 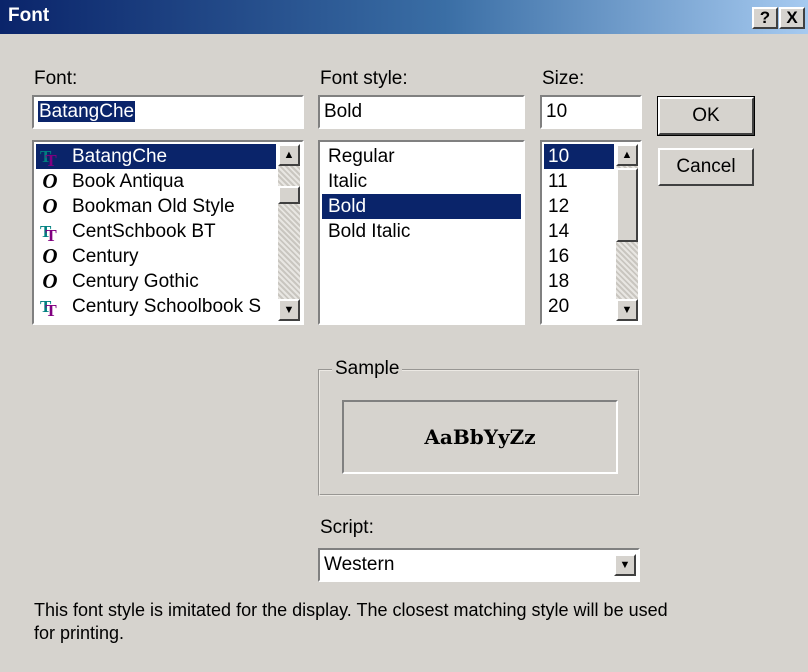 I want to click on font-list-scrollbar: ▲ ▼, so click(x=289, y=232).